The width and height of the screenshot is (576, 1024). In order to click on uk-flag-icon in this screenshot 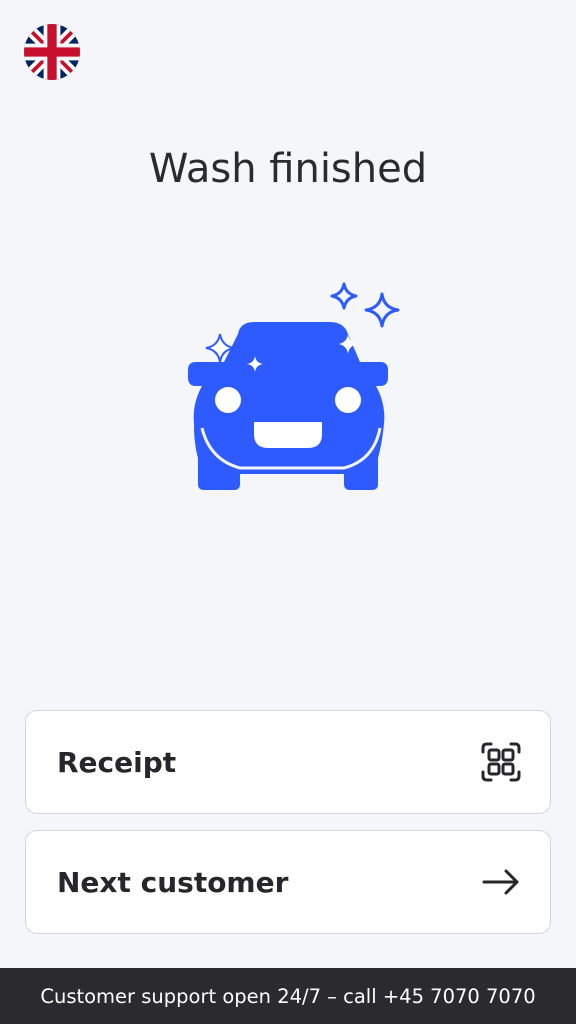, I will do `click(52, 52)`.